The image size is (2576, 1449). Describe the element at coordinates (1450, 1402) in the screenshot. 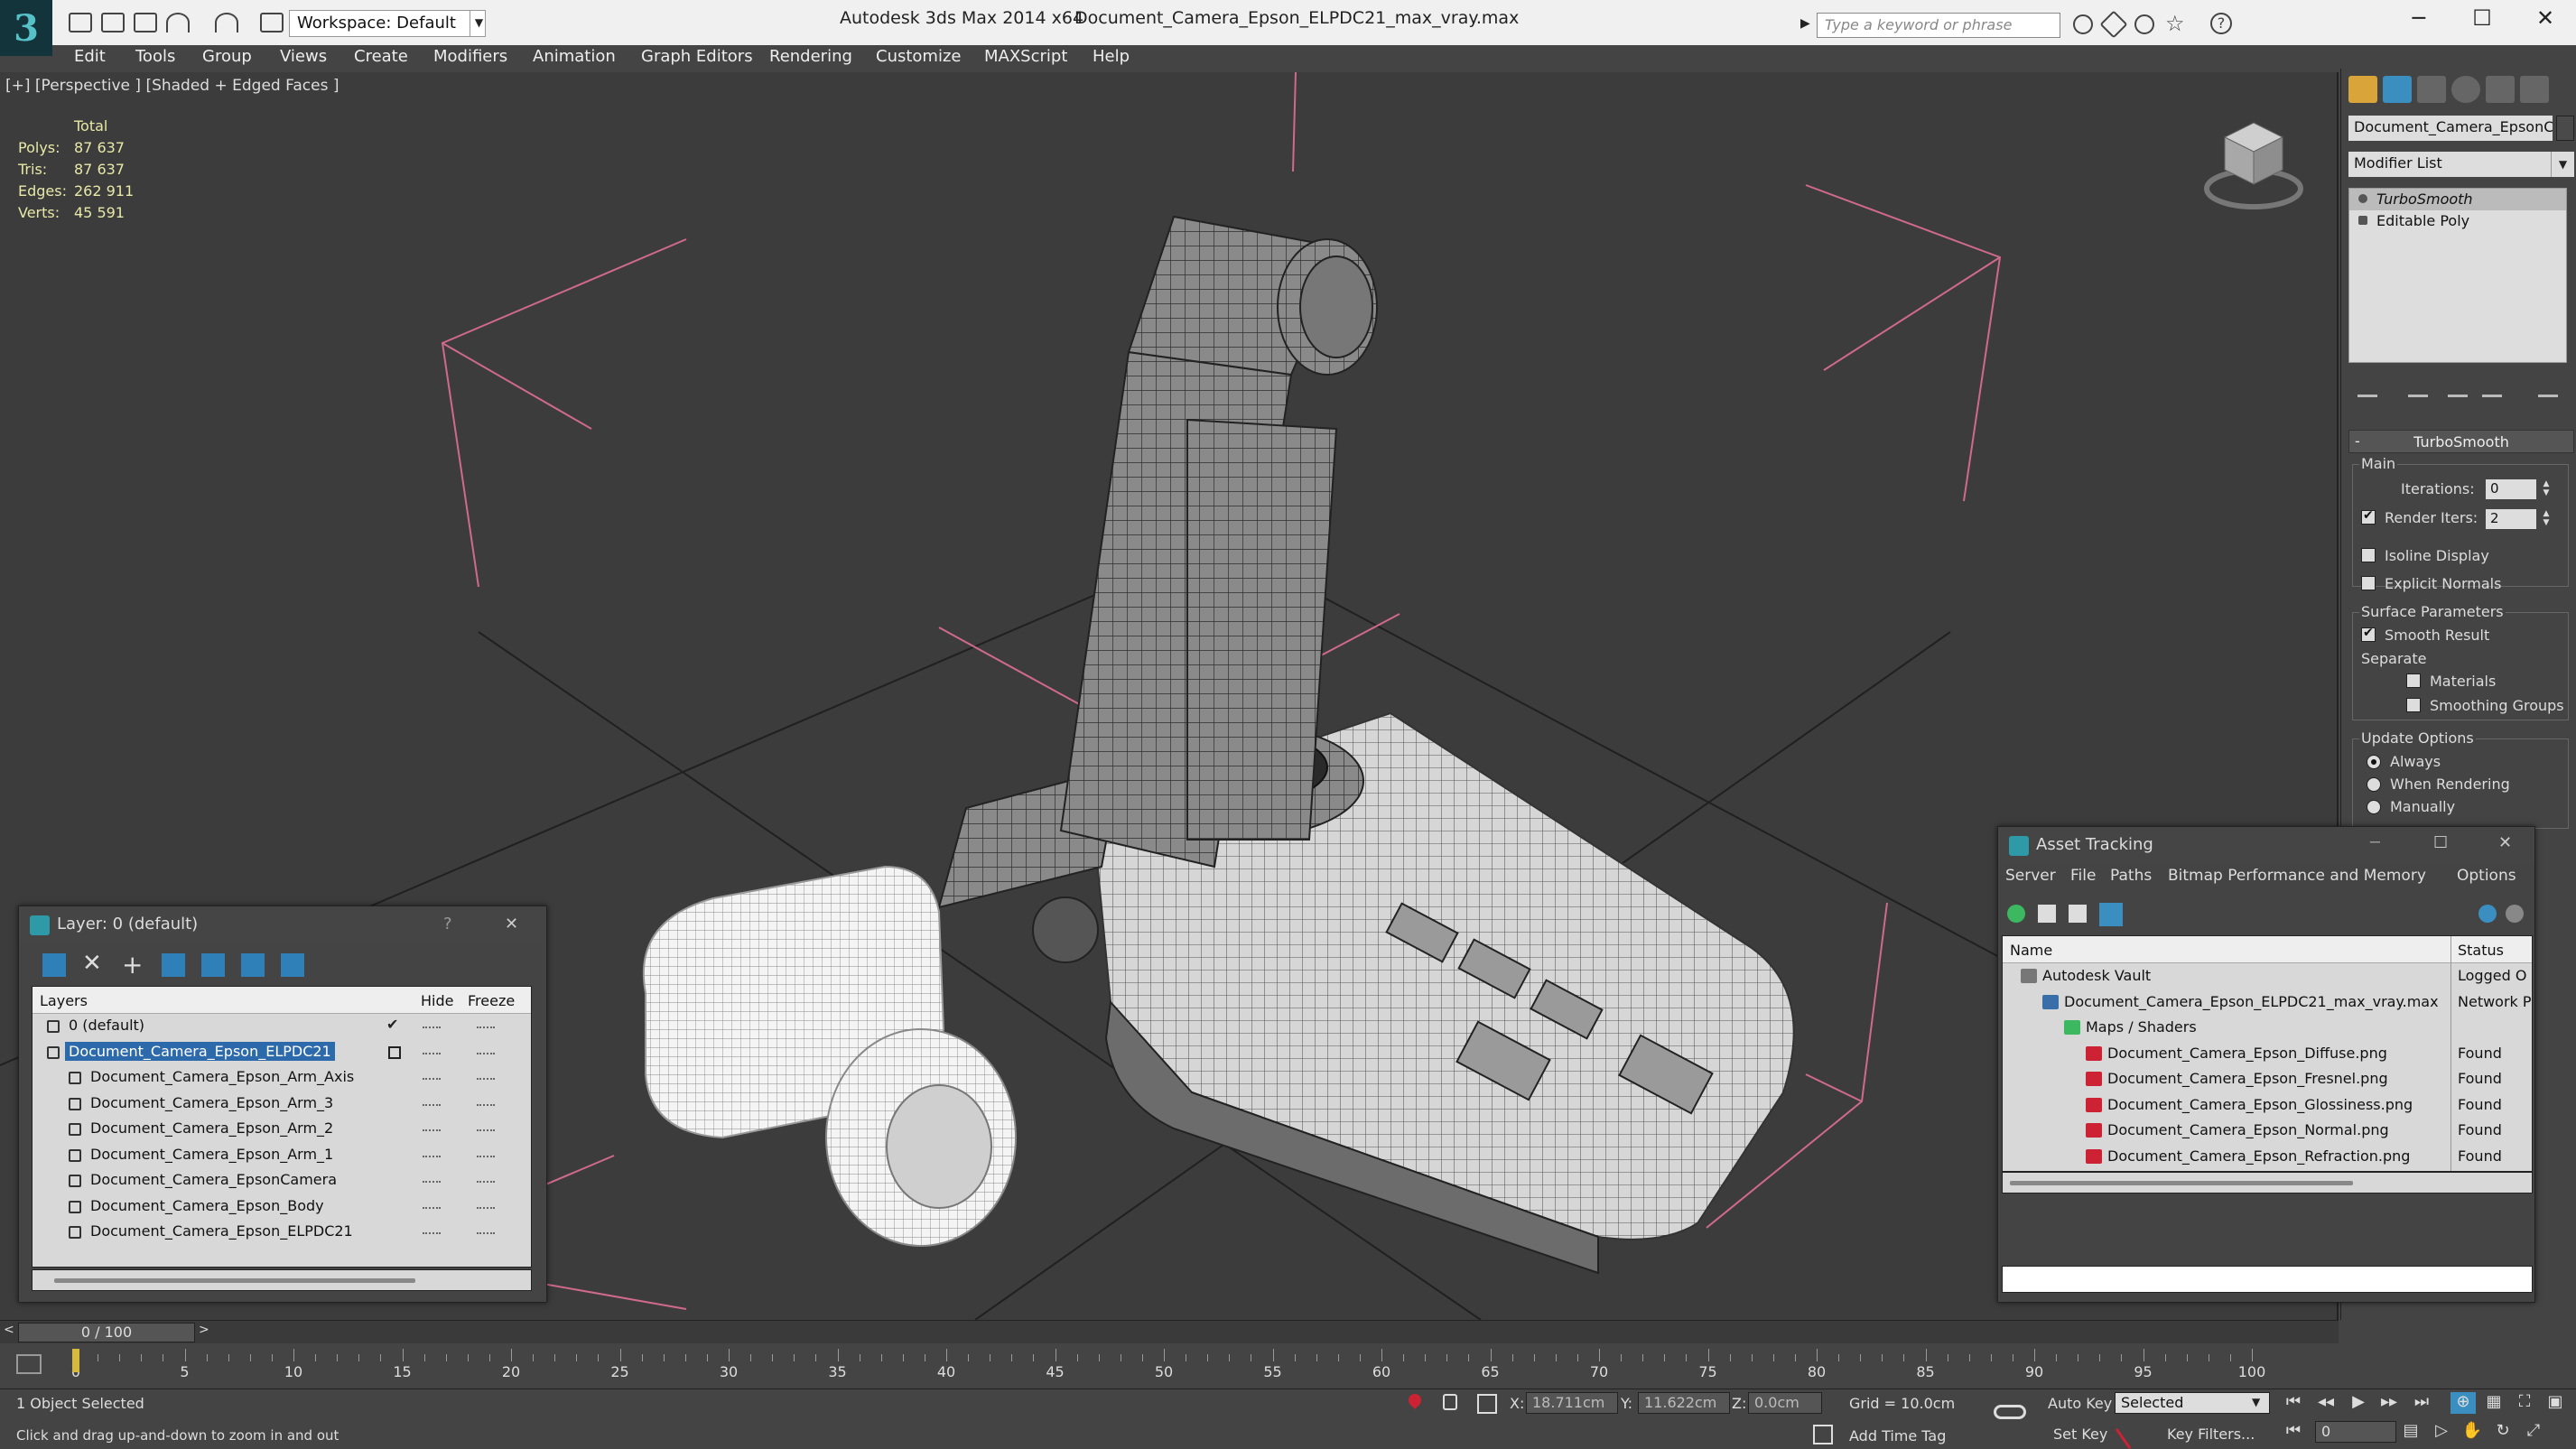

I see `lock-icon` at that location.